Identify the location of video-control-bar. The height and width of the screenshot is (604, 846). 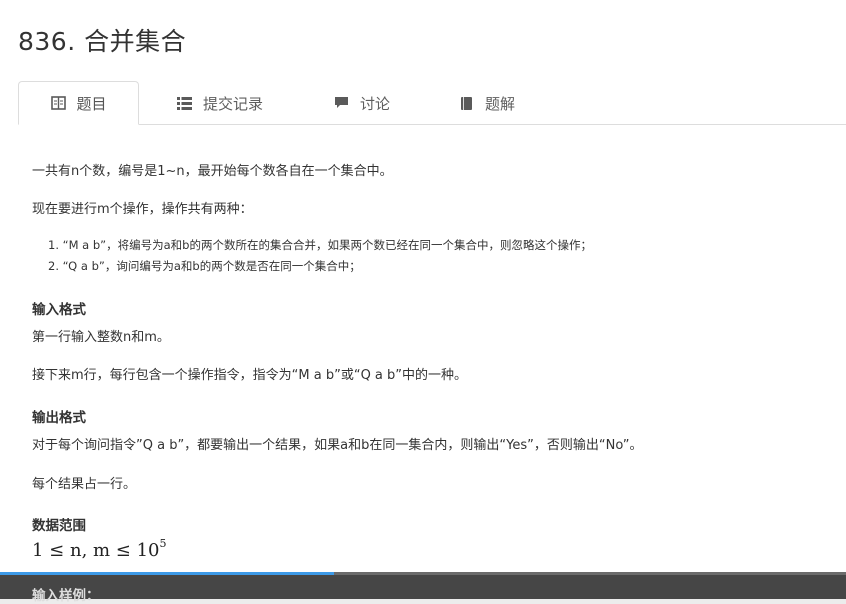
(423, 585).